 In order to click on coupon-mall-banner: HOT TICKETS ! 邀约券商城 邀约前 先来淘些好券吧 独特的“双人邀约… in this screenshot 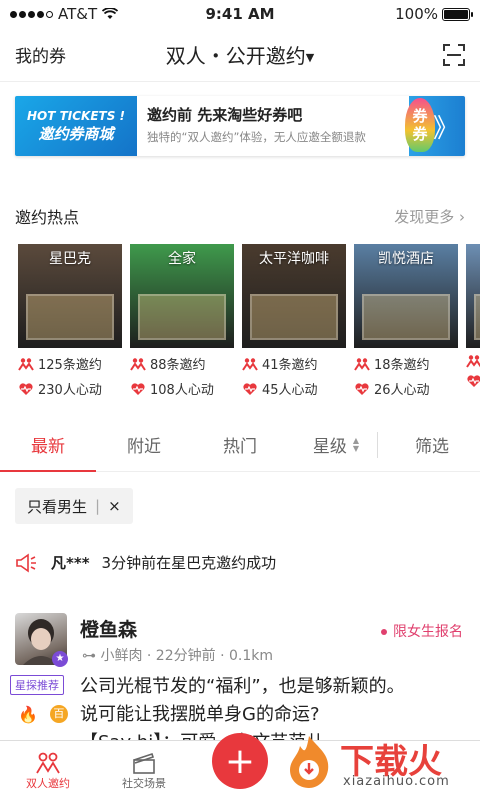, I will do `click(240, 126)`.